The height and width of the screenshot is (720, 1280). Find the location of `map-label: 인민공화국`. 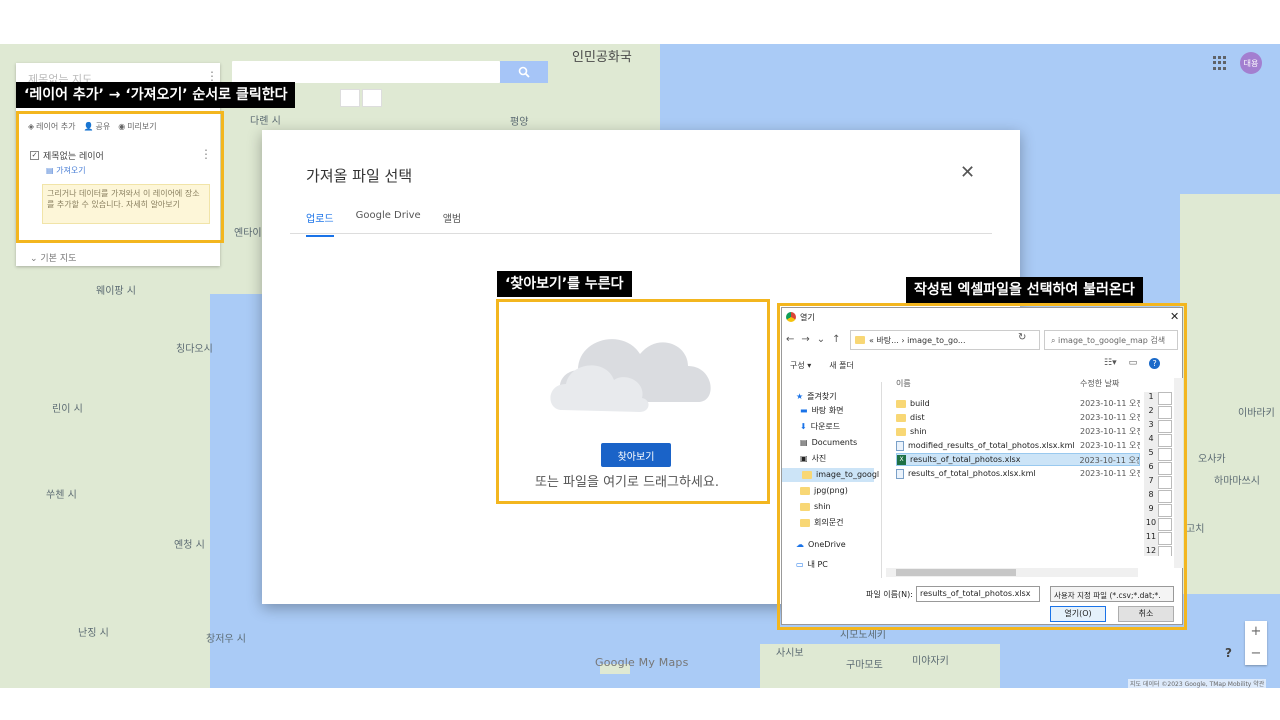

map-label: 인민공화국 is located at coordinates (602, 57).